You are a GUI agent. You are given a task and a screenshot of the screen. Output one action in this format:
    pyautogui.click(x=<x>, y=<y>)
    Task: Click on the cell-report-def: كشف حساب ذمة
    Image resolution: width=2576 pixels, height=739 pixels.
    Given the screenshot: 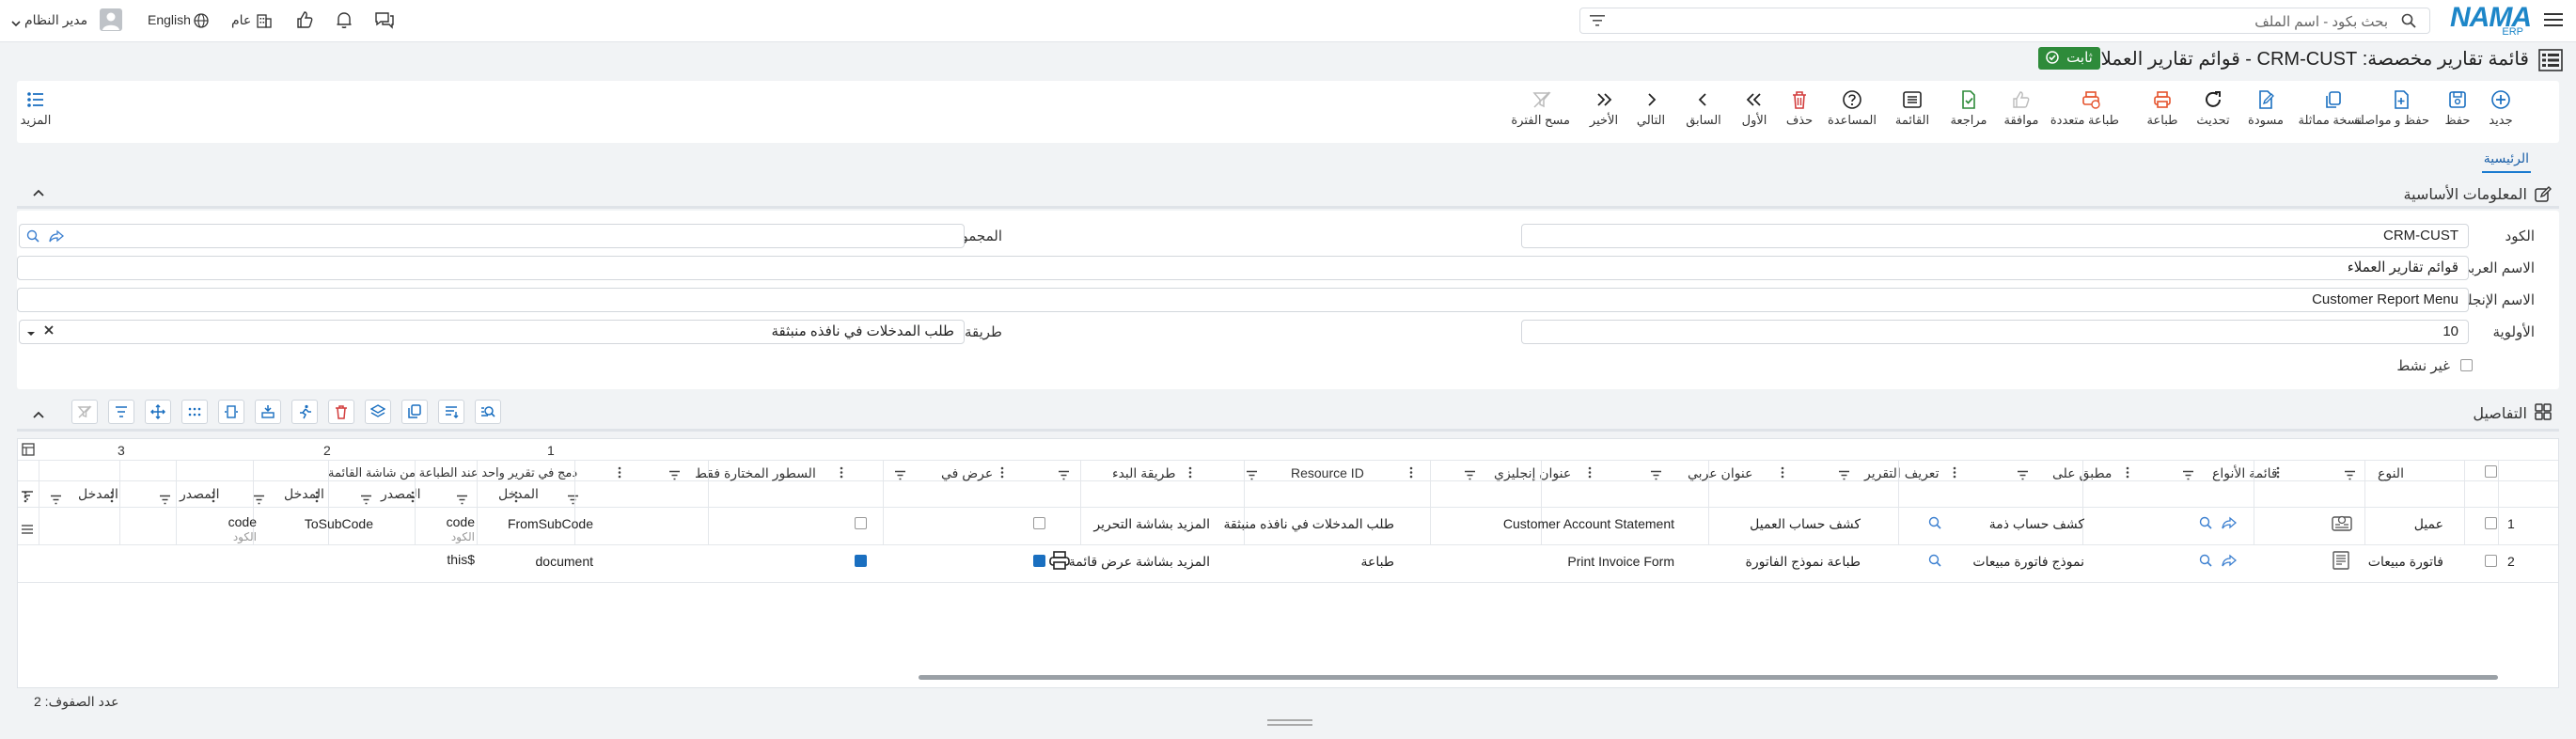 What is the action you would take?
    pyautogui.click(x=2037, y=524)
    